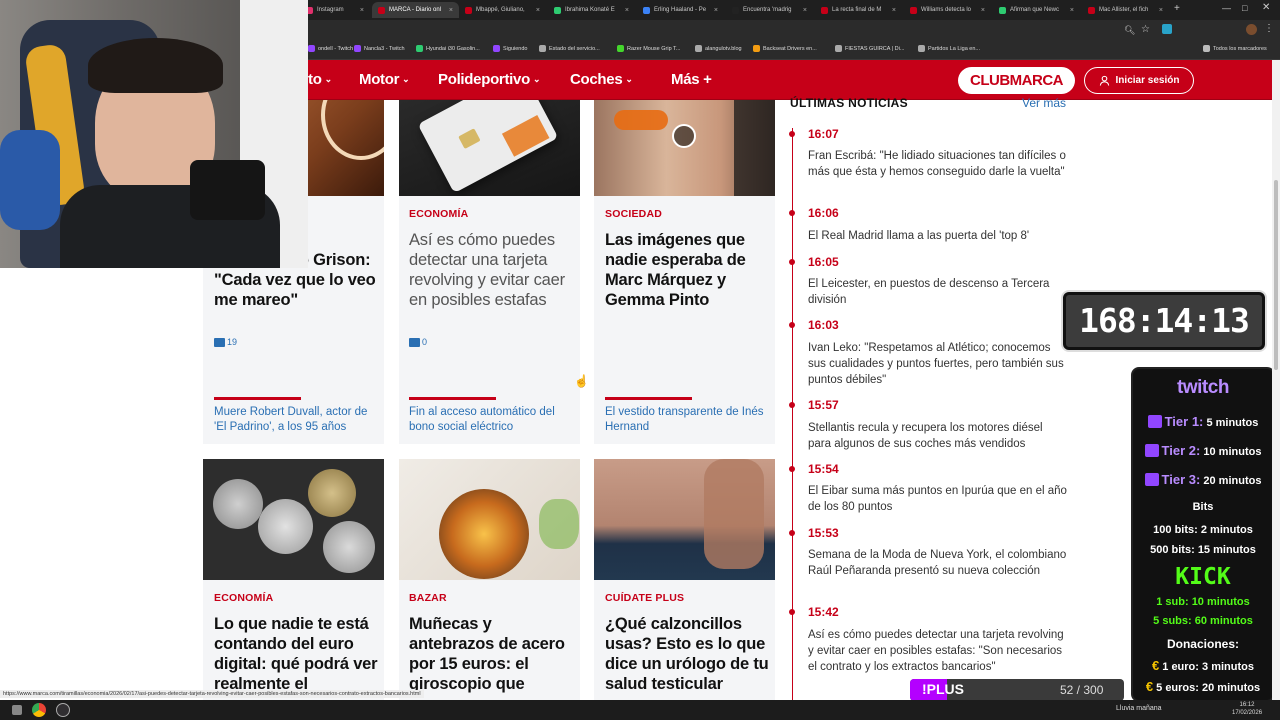 This screenshot has height=720, width=1280. Describe the element at coordinates (335, 10) in the screenshot. I see `browser-tab: Instagram ×` at that location.